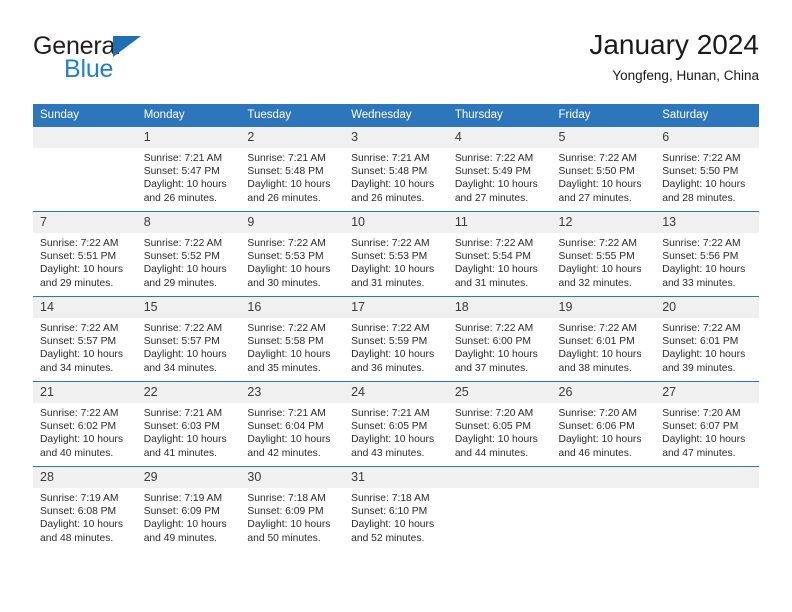 The width and height of the screenshot is (792, 612). I want to click on sunset-text: Sunset: 5:52 PM, so click(181, 257).